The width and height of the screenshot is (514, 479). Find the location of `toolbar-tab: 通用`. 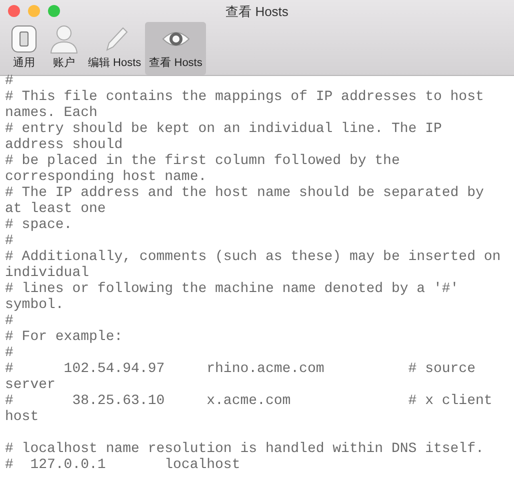

toolbar-tab: 通用 is located at coordinates (24, 48).